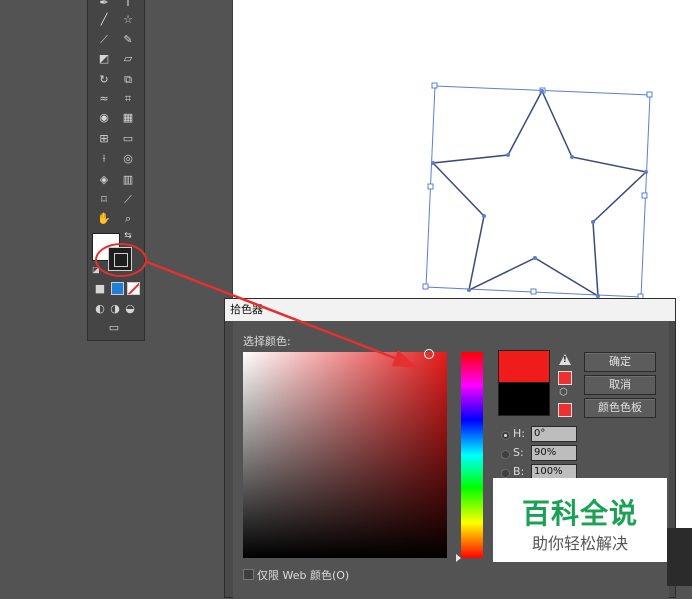 This screenshot has height=599, width=692. What do you see at coordinates (579, 543) in the screenshot?
I see `watermark-subtitle: 助你轻松解决` at bounding box center [579, 543].